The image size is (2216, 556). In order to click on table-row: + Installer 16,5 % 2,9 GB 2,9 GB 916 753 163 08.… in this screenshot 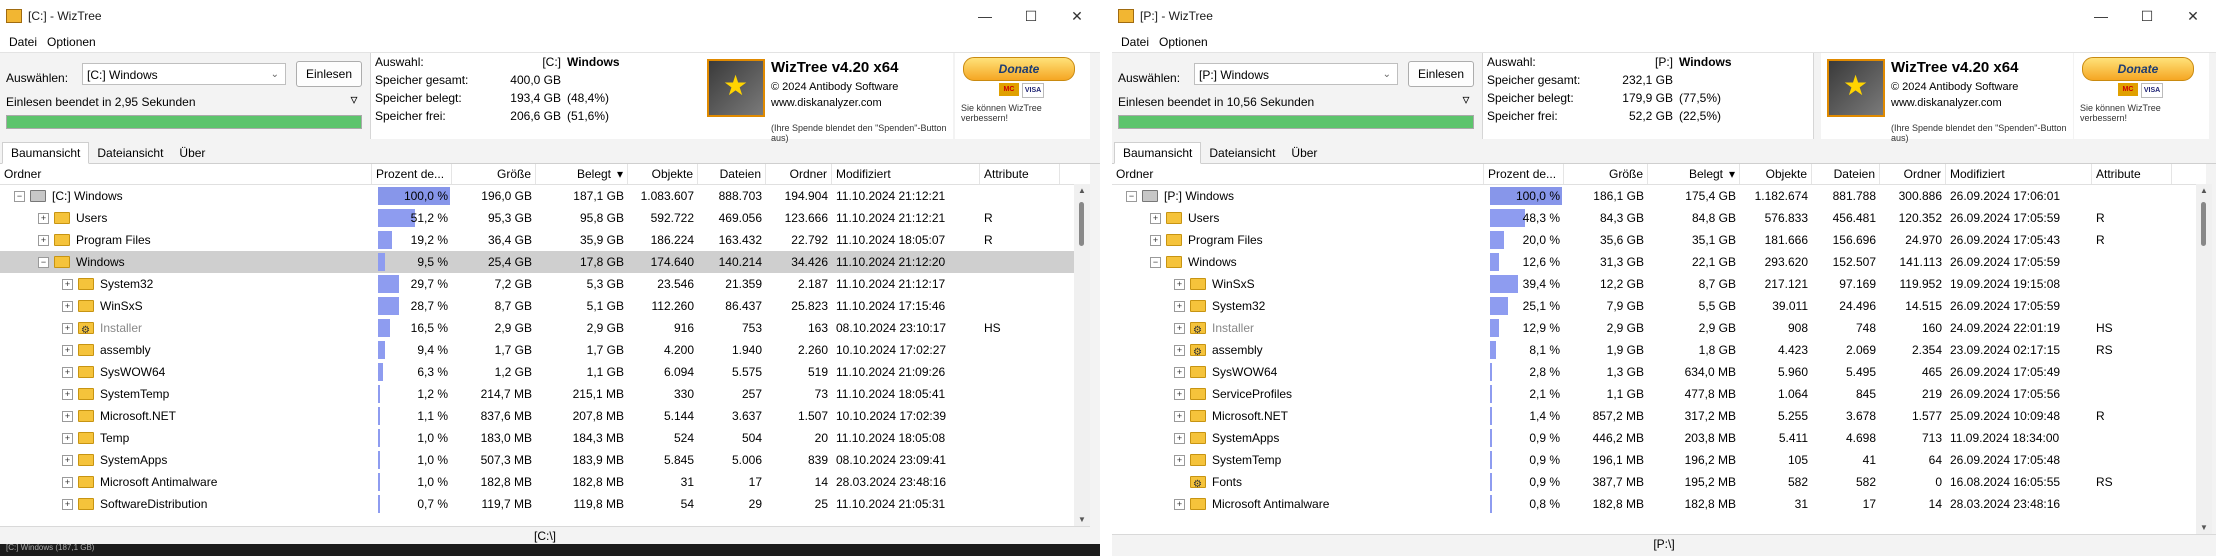, I will do `click(545, 329)`.